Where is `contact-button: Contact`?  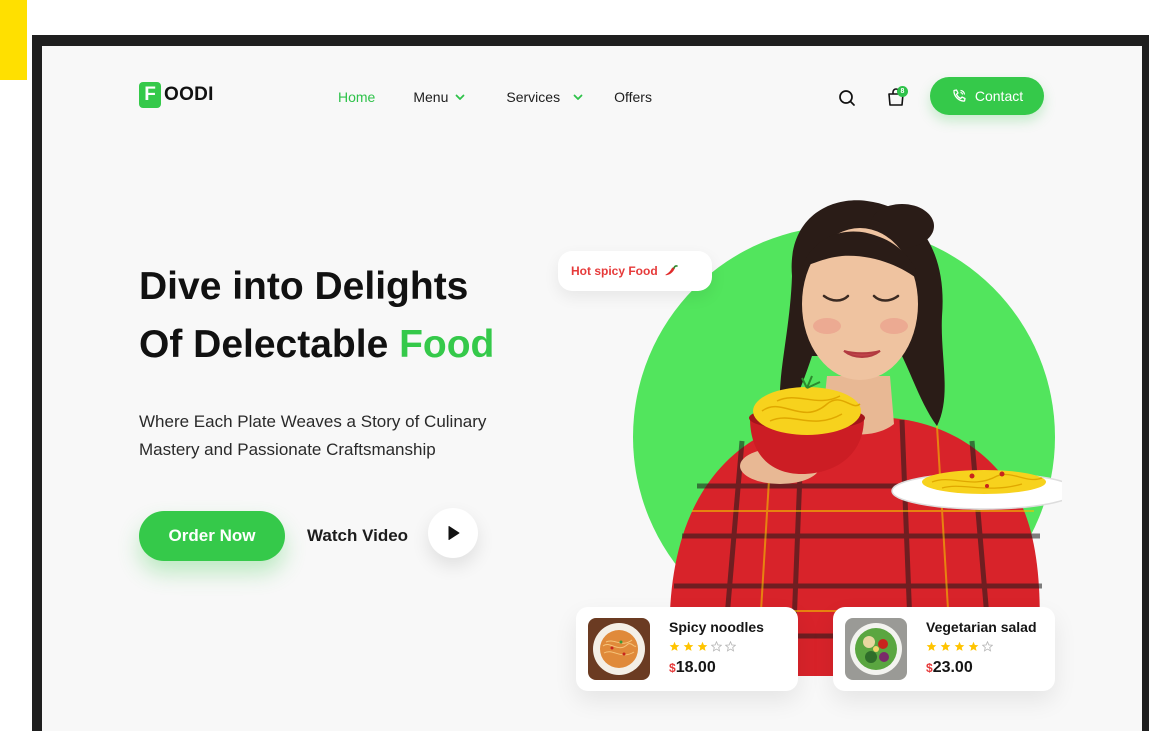 contact-button: Contact is located at coordinates (987, 96).